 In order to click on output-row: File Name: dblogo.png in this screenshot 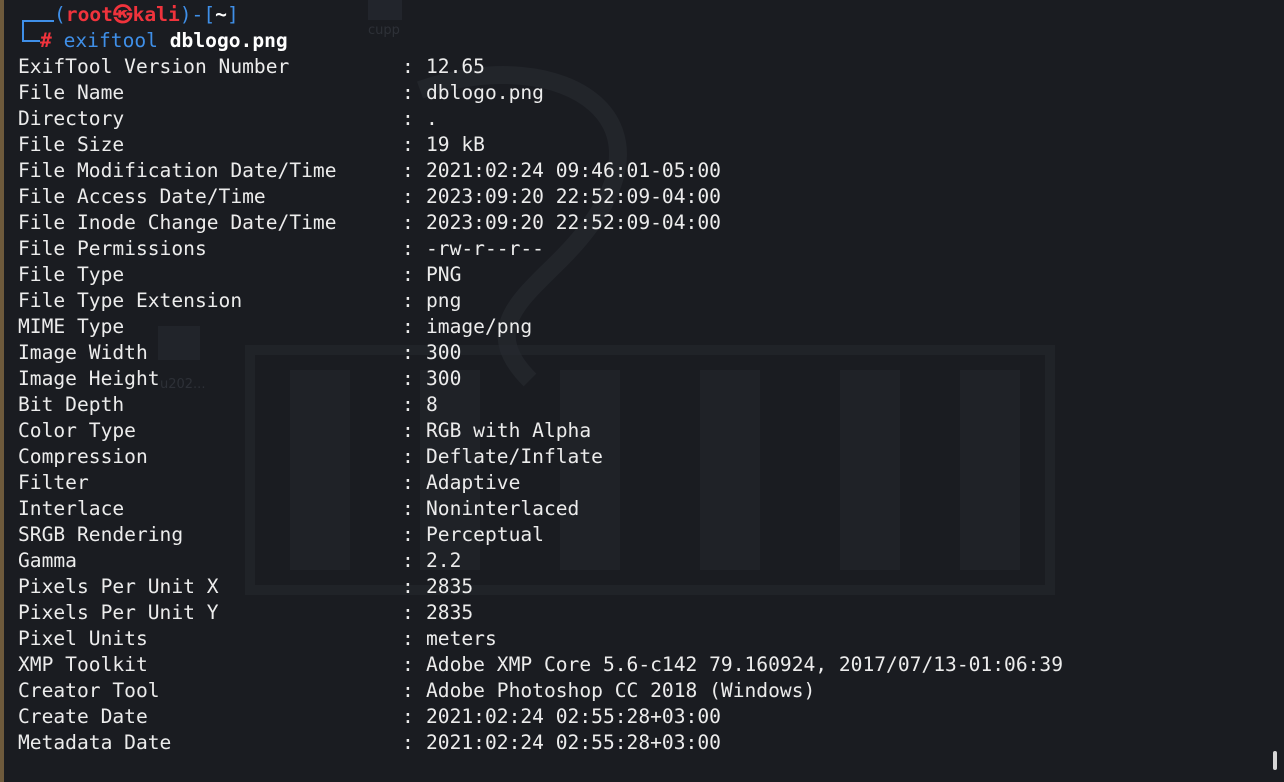, I will do `click(281, 93)`.